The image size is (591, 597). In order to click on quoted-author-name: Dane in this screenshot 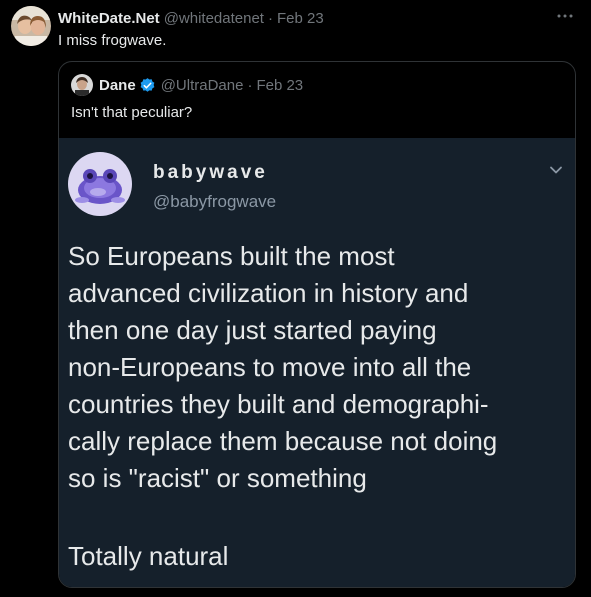, I will do `click(117, 85)`.